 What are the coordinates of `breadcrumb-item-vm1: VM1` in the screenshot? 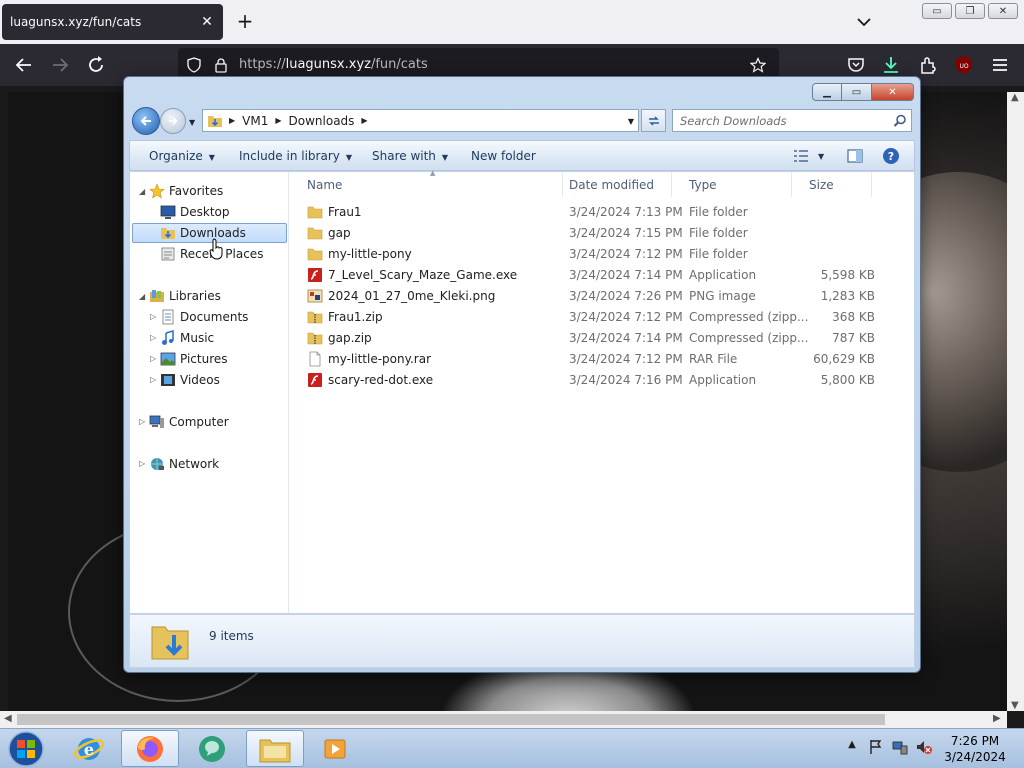 It's located at (255, 121).